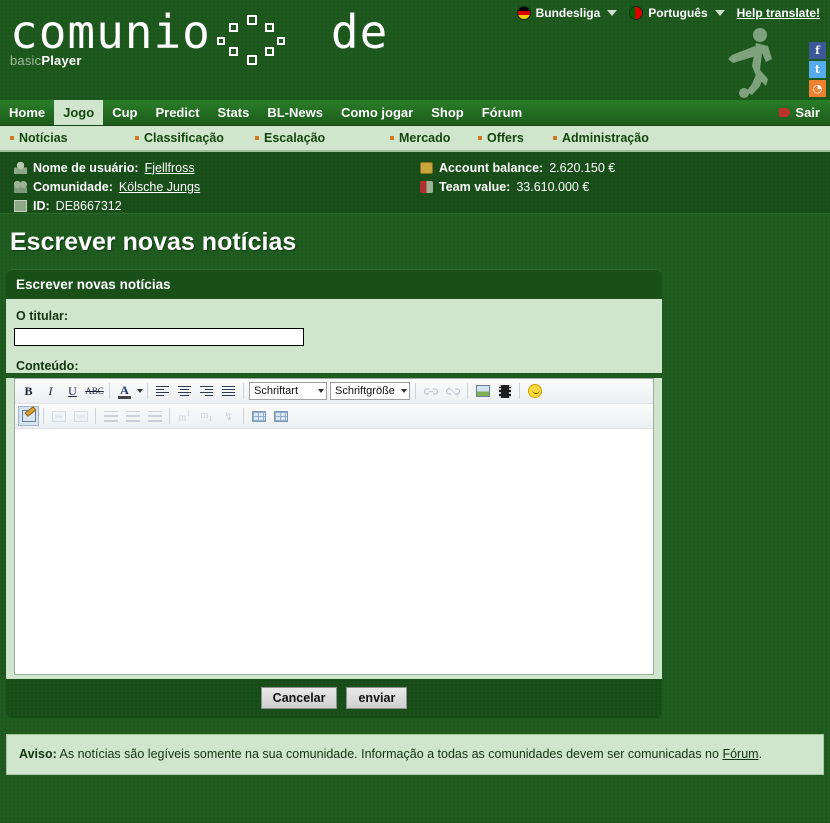  What do you see at coordinates (359, 32) in the screenshot?
I see `logo-suffix: de` at bounding box center [359, 32].